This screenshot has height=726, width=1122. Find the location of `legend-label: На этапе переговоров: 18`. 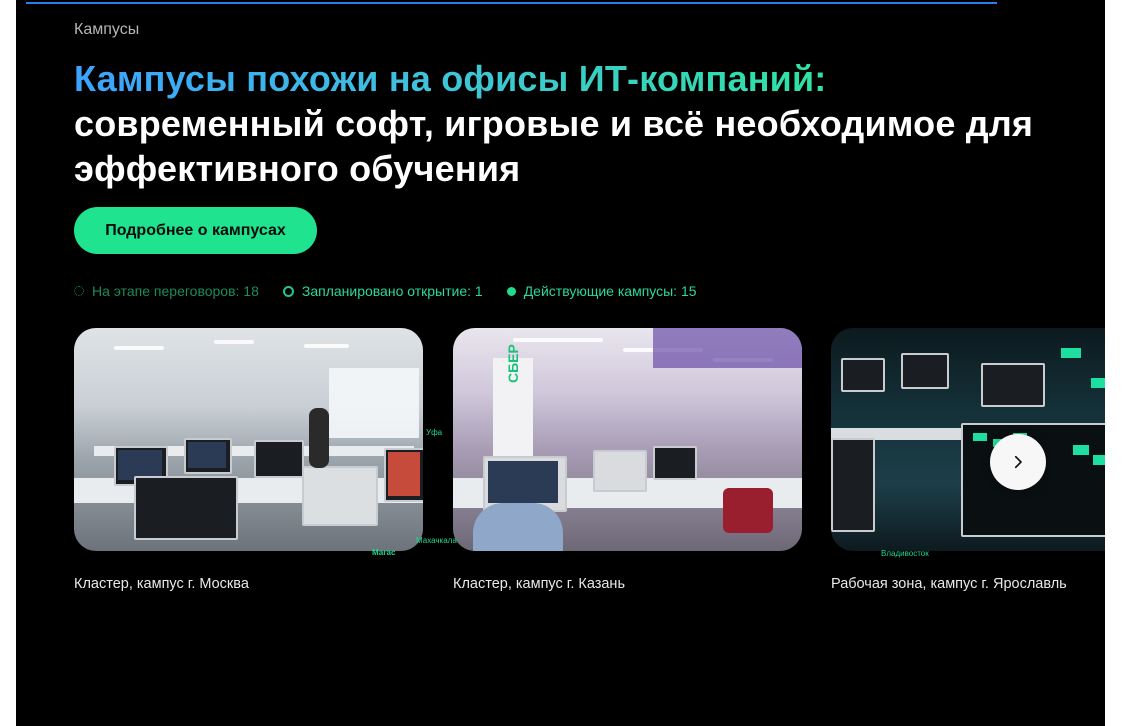

legend-label: На этапе переговоров: 18 is located at coordinates (175, 291).